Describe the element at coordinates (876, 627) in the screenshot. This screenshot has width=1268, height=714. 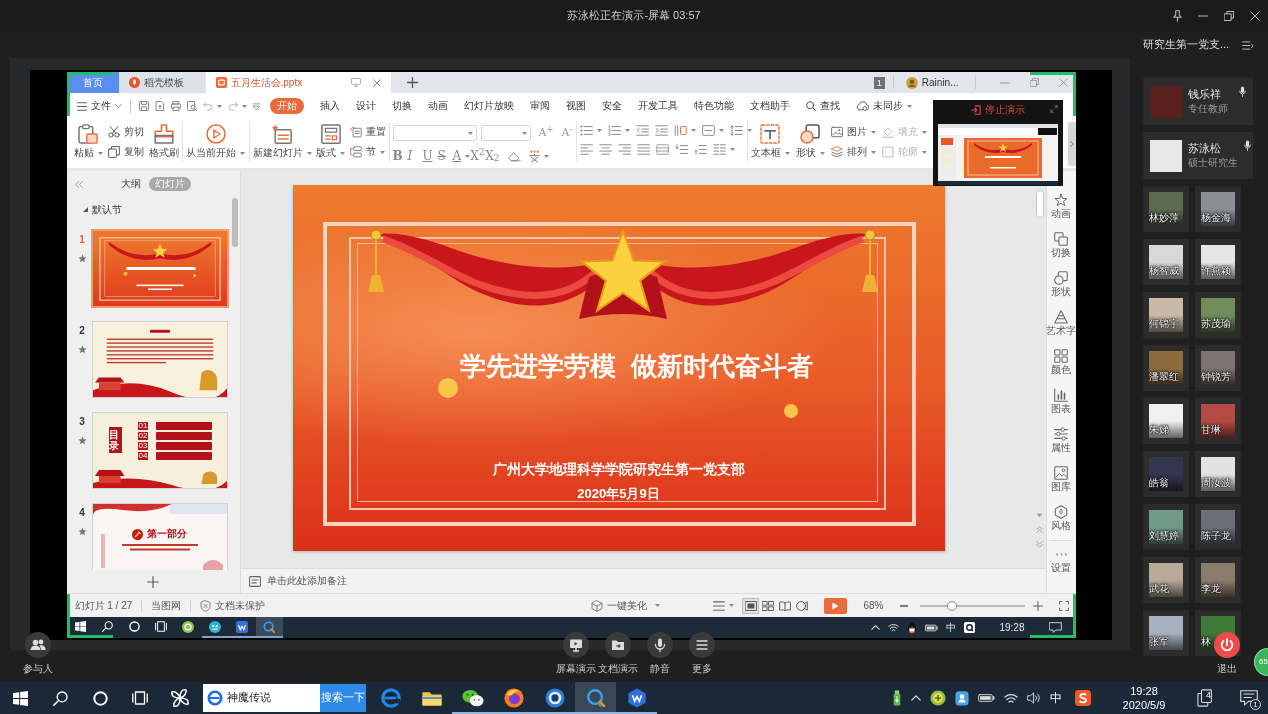
I see `chevron-up-icon` at that location.